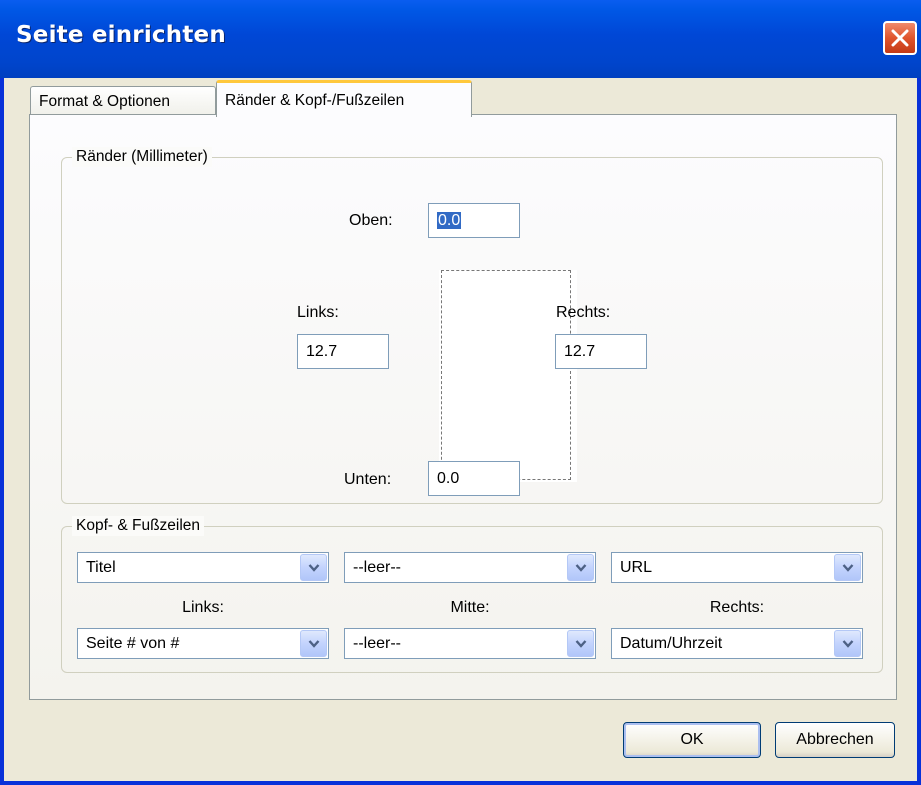 The height and width of the screenshot is (785, 921). What do you see at coordinates (671, 643) in the screenshot?
I see `footer-right-value: Datum/Uhrzeit` at bounding box center [671, 643].